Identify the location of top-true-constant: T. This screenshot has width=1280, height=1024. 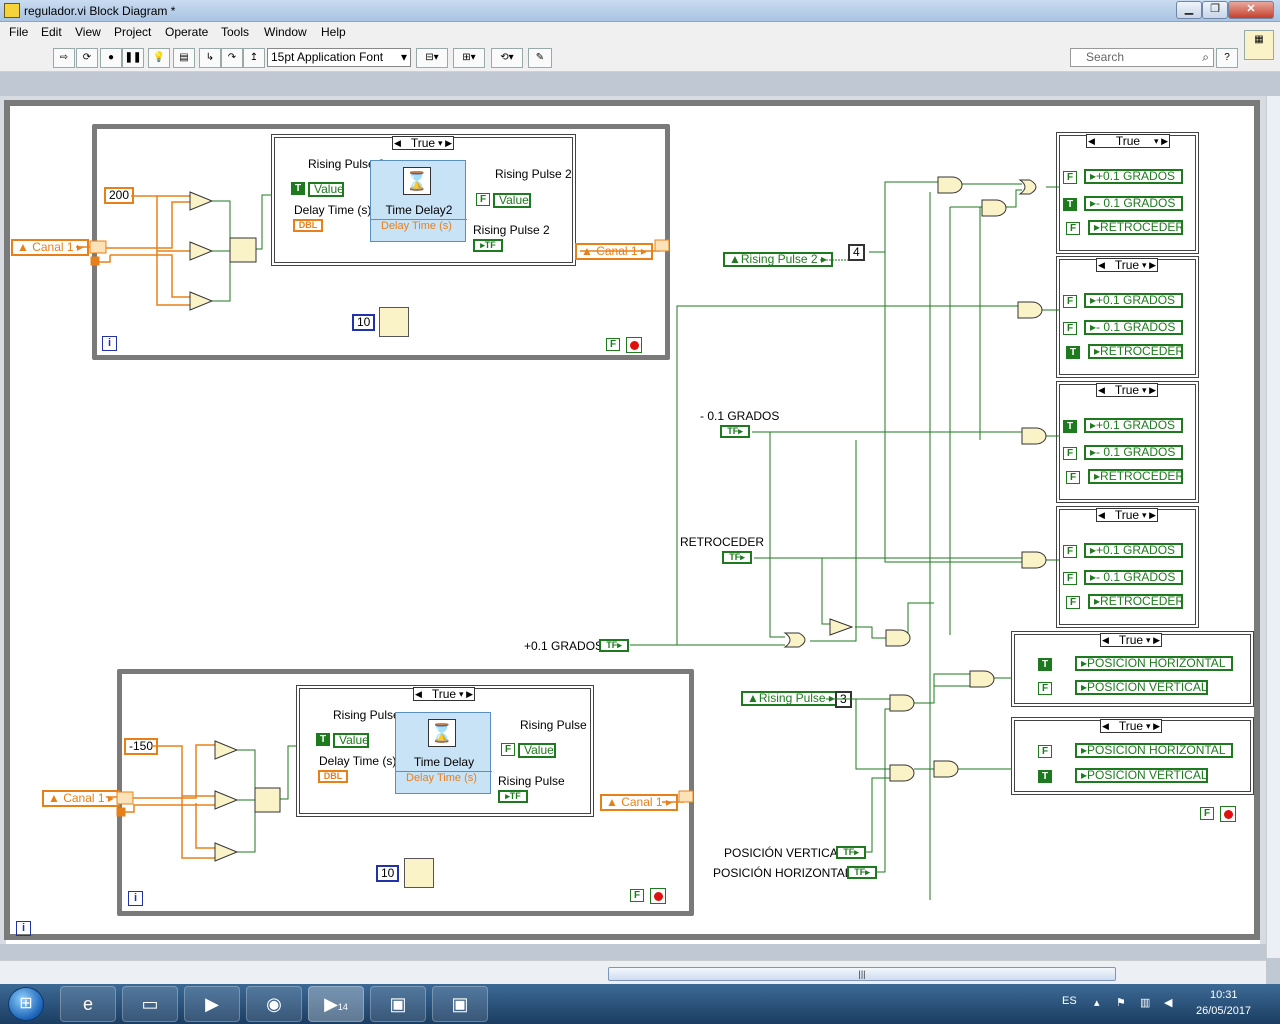
(298, 188).